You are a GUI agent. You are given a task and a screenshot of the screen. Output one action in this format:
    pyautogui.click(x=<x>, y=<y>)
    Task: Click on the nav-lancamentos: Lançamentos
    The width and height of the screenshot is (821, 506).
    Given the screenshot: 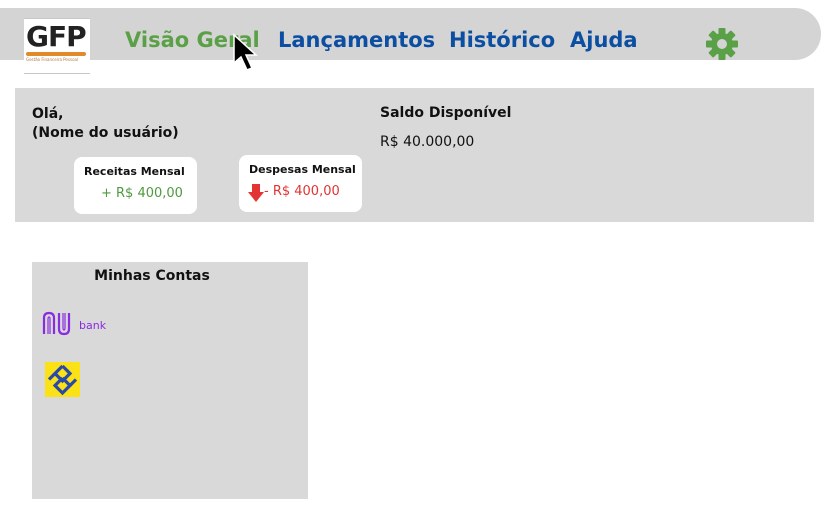 What is the action you would take?
    pyautogui.click(x=356, y=40)
    